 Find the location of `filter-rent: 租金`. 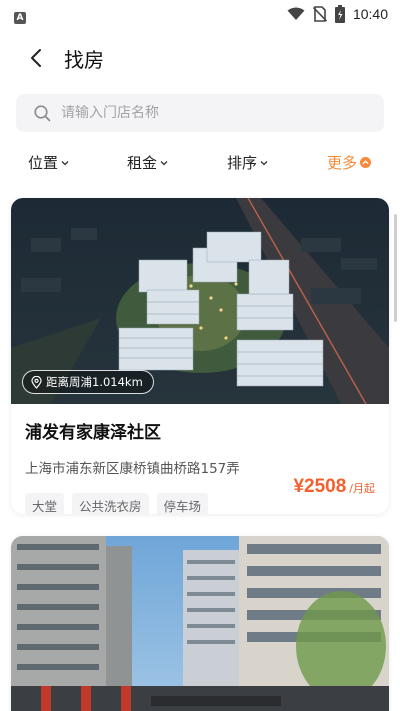

filter-rent: 租金 is located at coordinates (147, 162).